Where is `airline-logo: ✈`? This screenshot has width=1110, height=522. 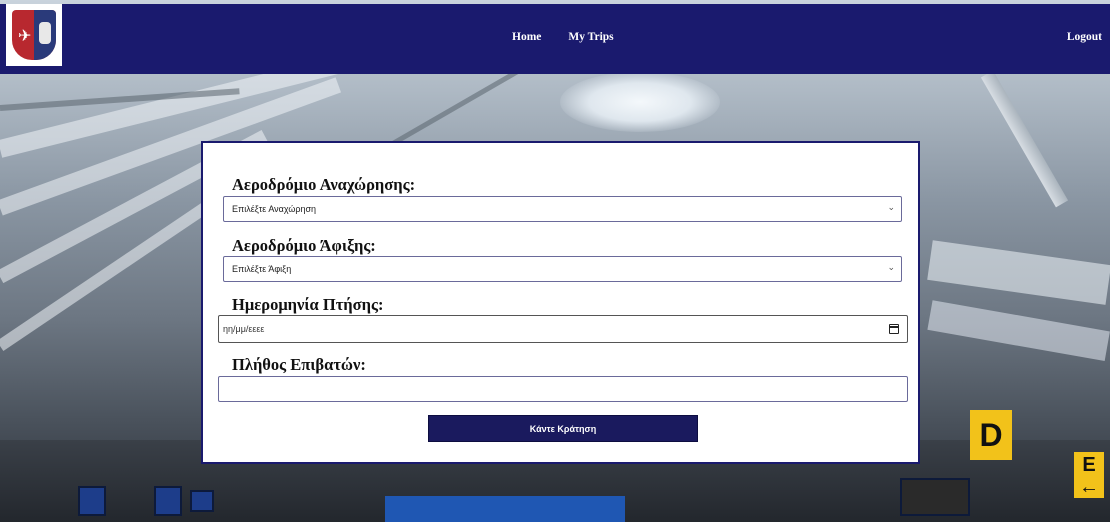
airline-logo: ✈ is located at coordinates (34, 35).